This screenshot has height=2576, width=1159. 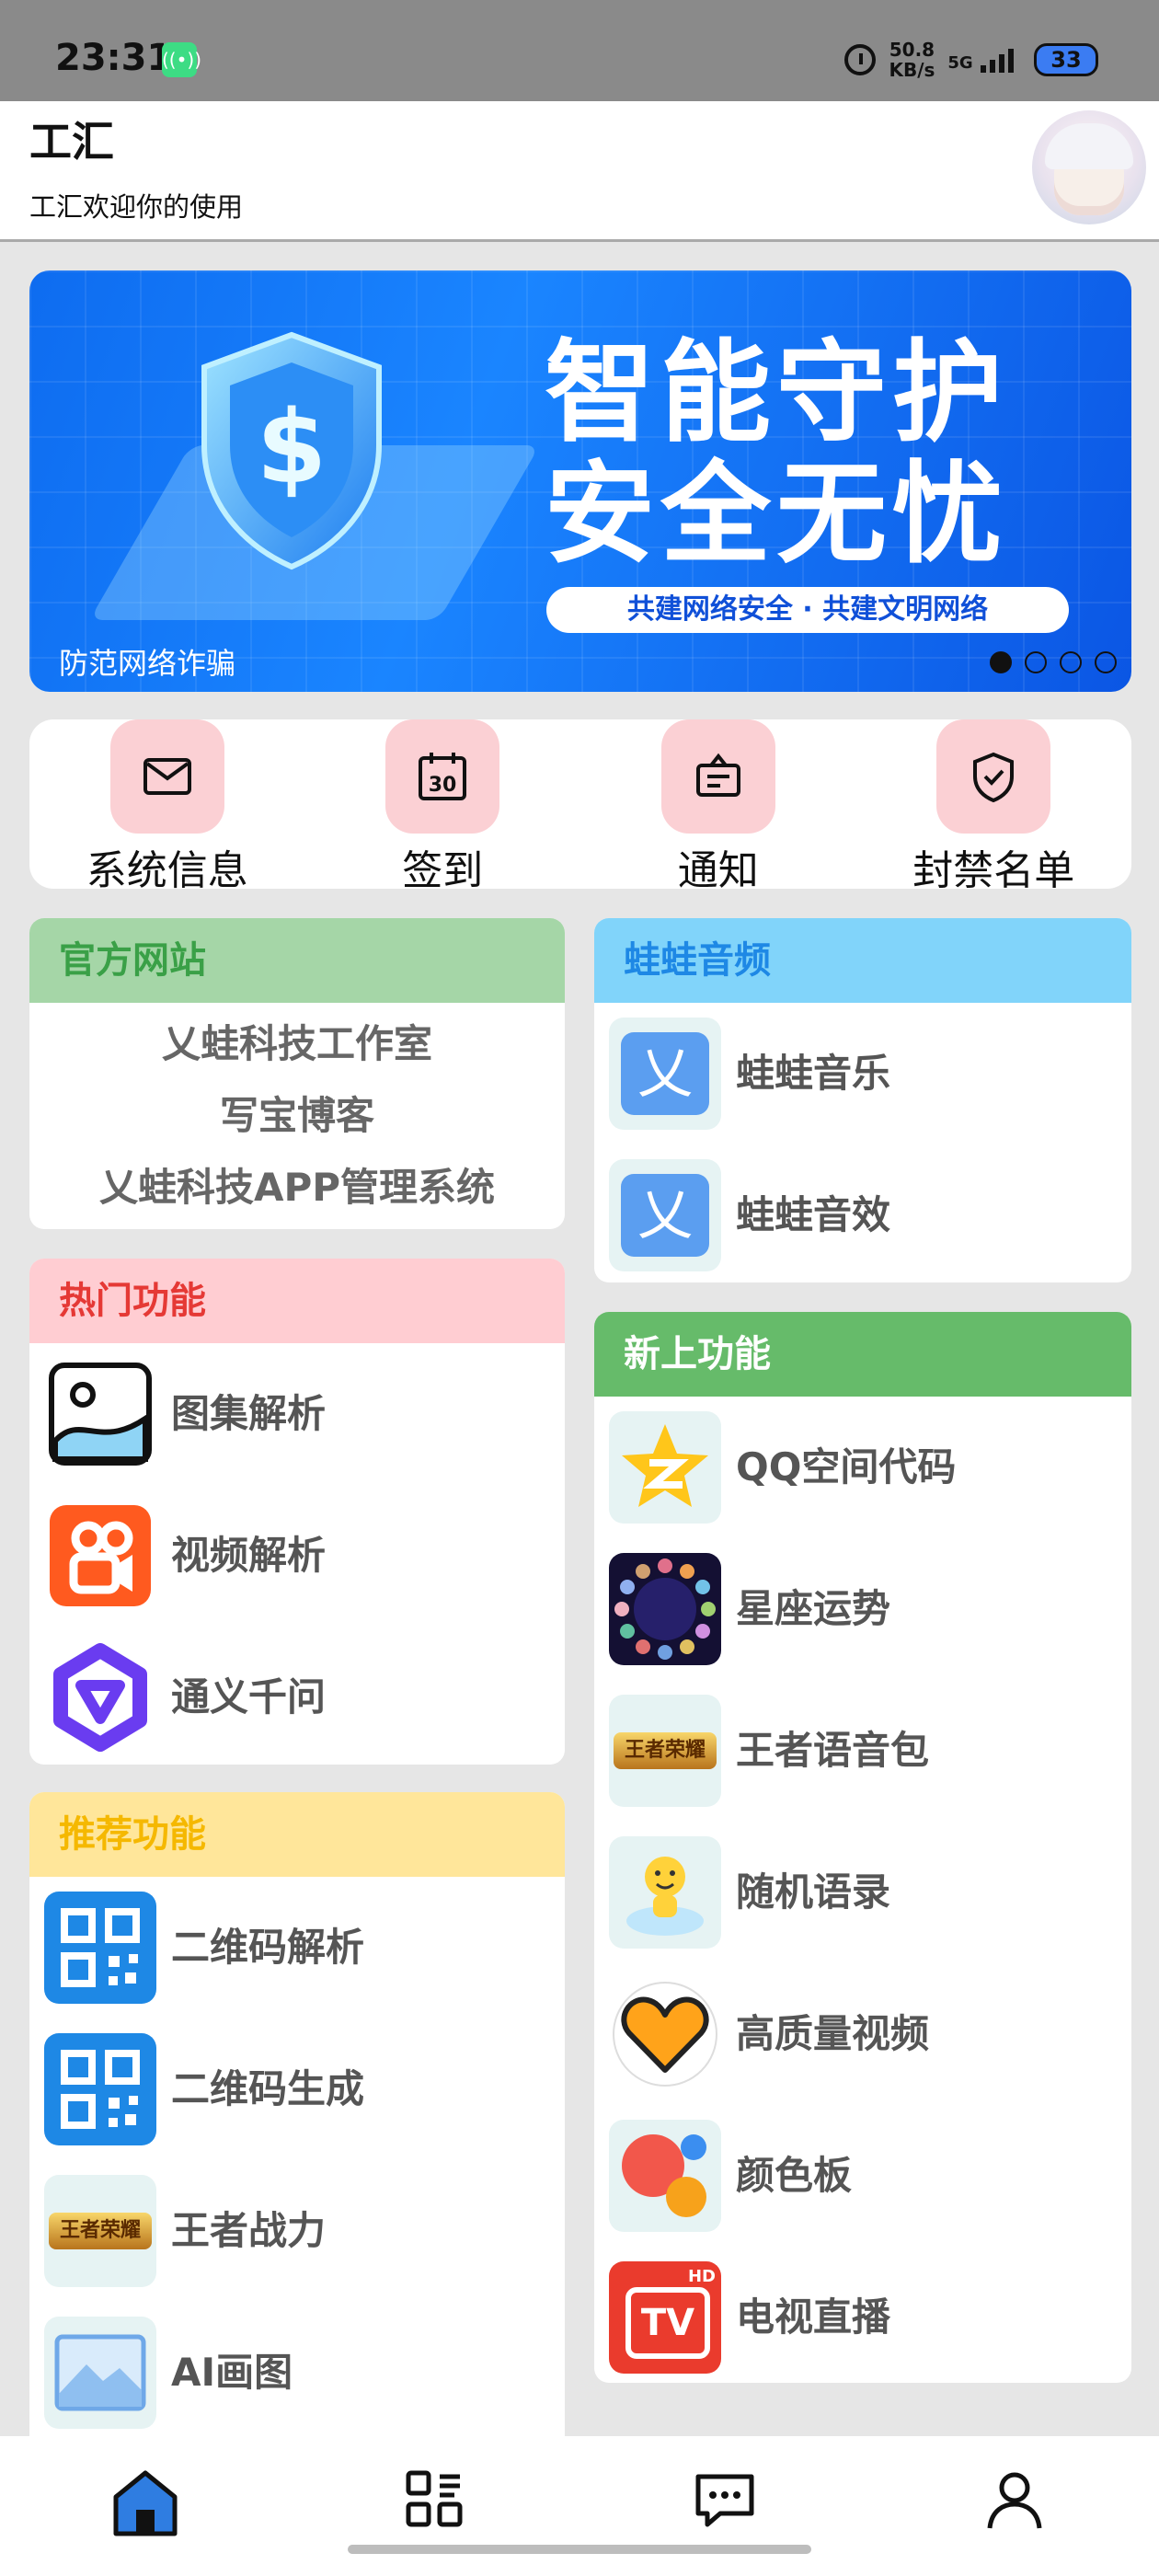 I want to click on quick-action-system-info: 系统信息, so click(x=167, y=806).